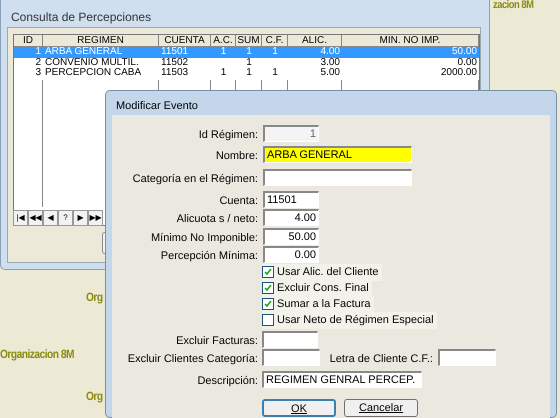  What do you see at coordinates (458, 72) in the screenshot?
I see `table-cell: 2000.00` at bounding box center [458, 72].